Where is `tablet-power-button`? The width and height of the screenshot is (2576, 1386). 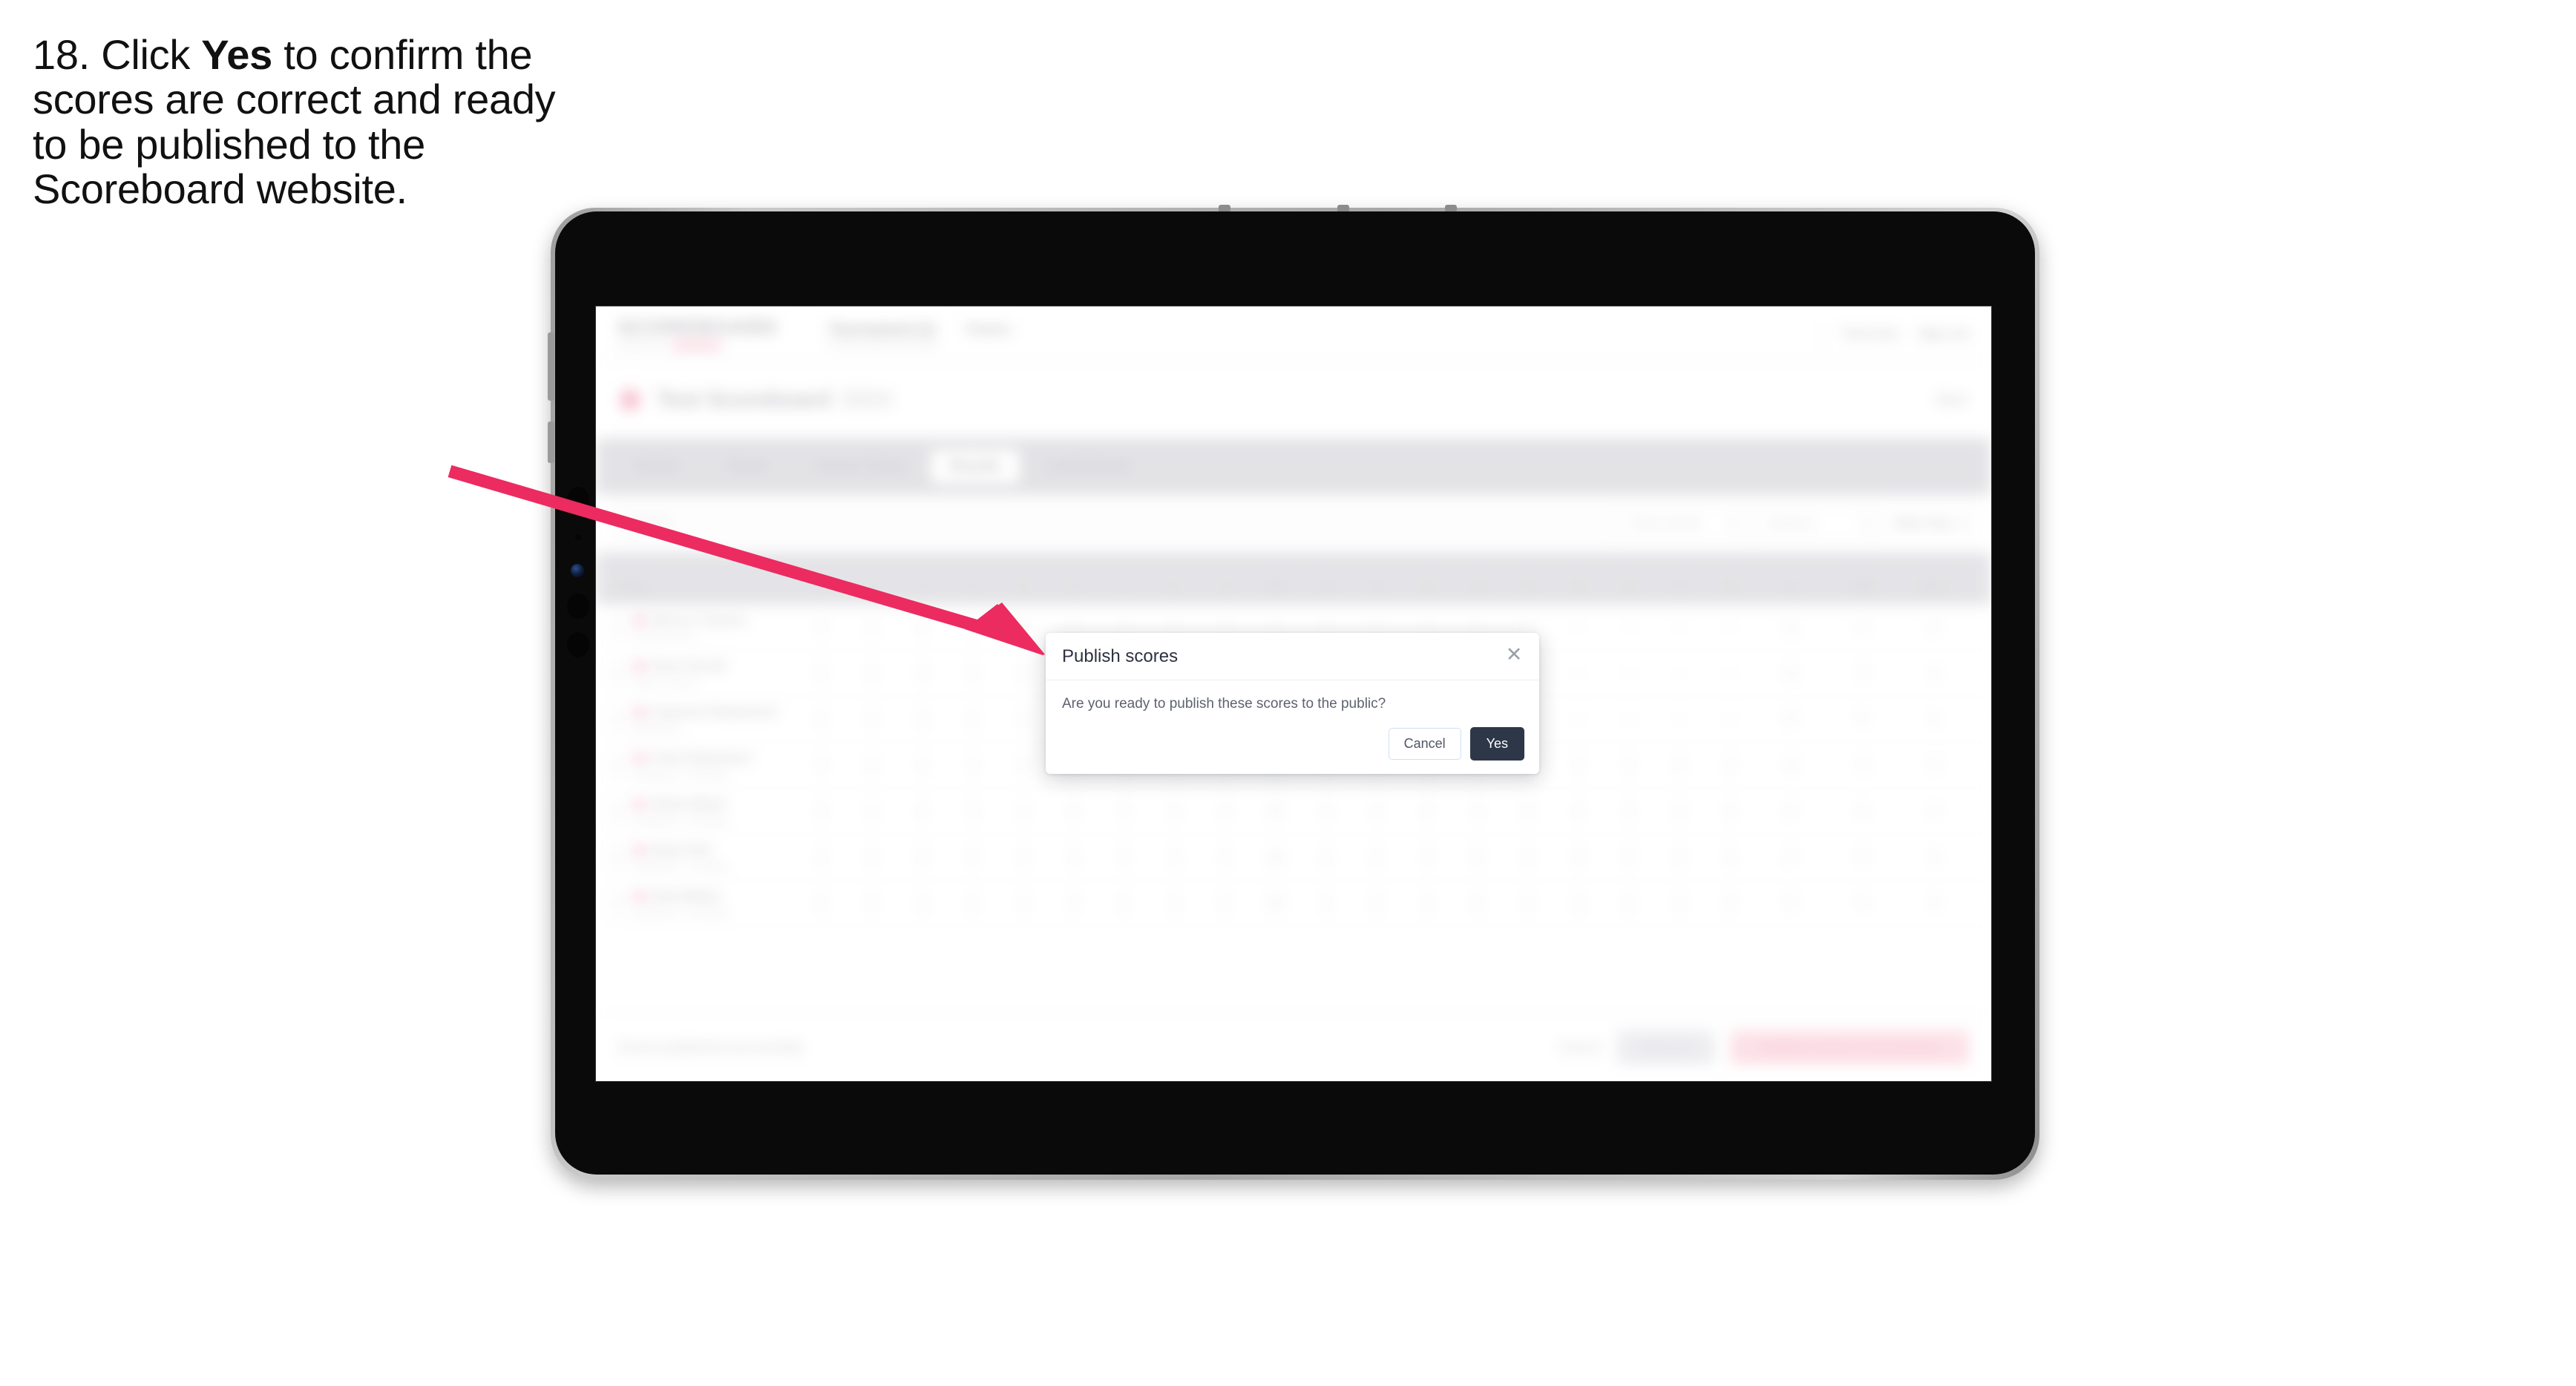
tablet-power-button is located at coordinates (551, 442).